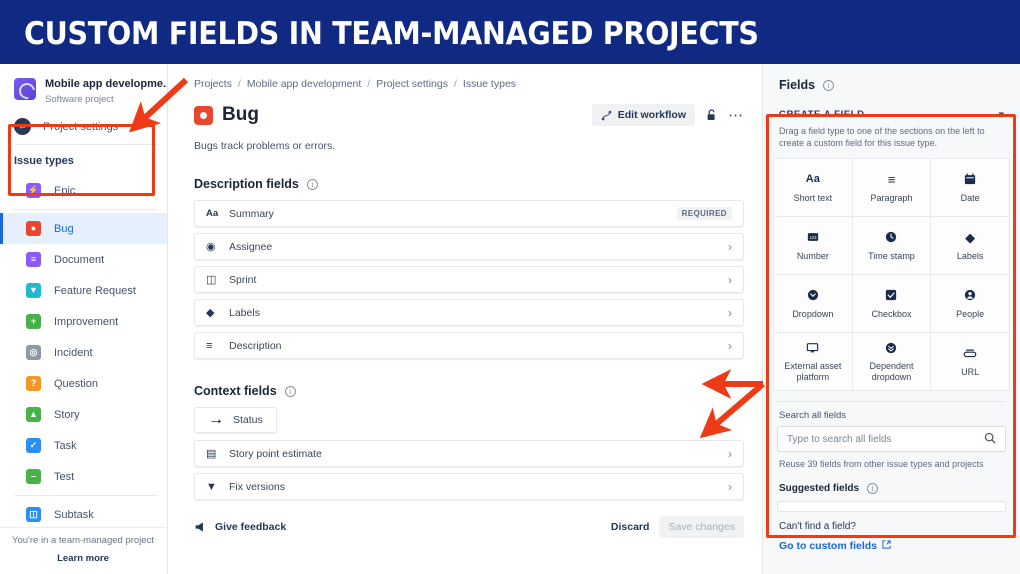 The height and width of the screenshot is (574, 1020). Describe the element at coordinates (469, 453) in the screenshot. I see `field-row-story-point-estimate: ▤ Story point estimate ›` at that location.